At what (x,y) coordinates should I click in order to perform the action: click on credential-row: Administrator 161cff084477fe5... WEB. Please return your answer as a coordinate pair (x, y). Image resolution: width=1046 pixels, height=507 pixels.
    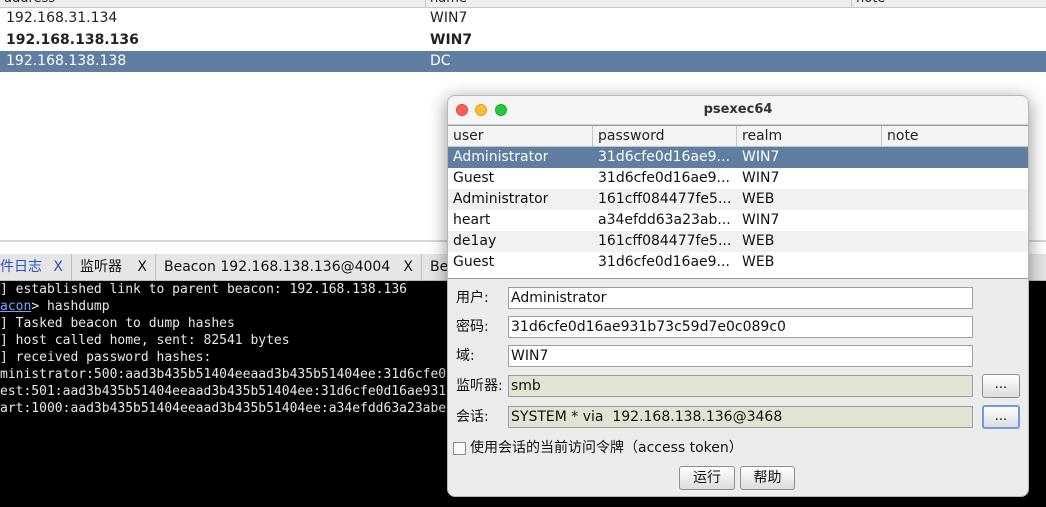
    Looking at the image, I should click on (738, 199).